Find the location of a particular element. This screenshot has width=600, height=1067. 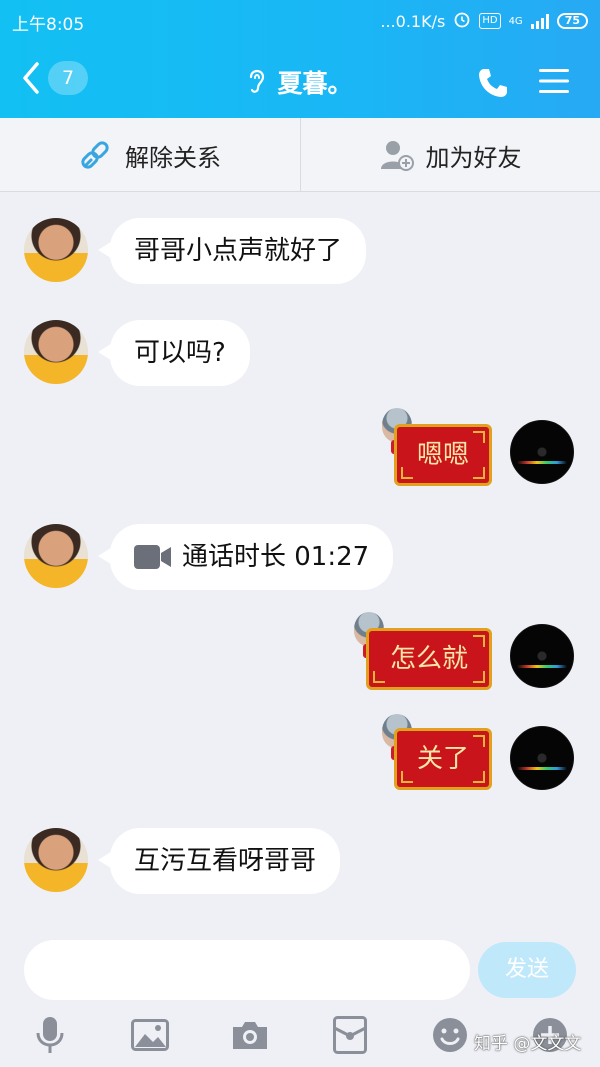

add-user-icon is located at coordinates (397, 156).